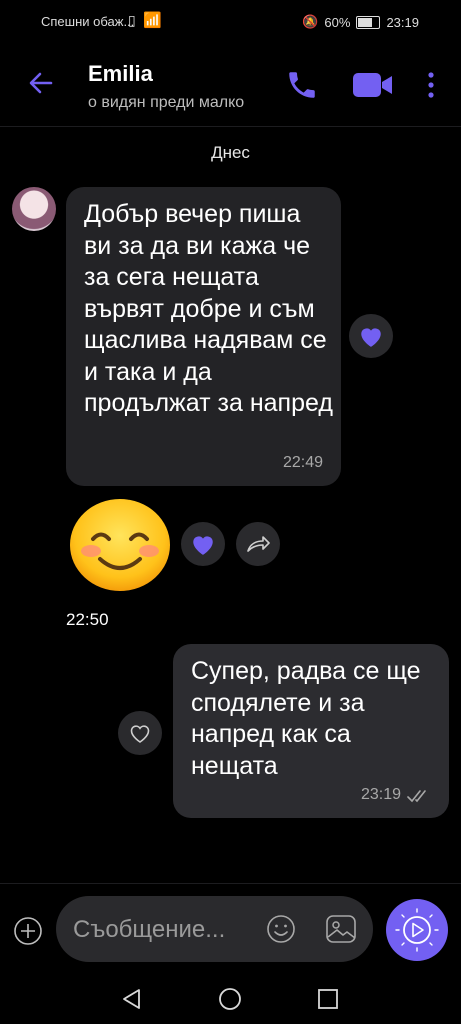 The width and height of the screenshot is (461, 1024). What do you see at coordinates (132, 20) in the screenshot?
I see `notification-icon: ▯` at bounding box center [132, 20].